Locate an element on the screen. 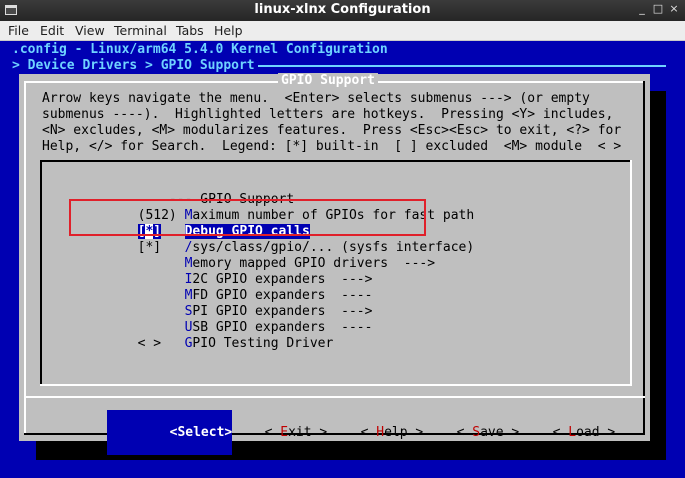 This screenshot has width=685, height=478. dialog-title: GPIO Support is located at coordinates (328, 80).